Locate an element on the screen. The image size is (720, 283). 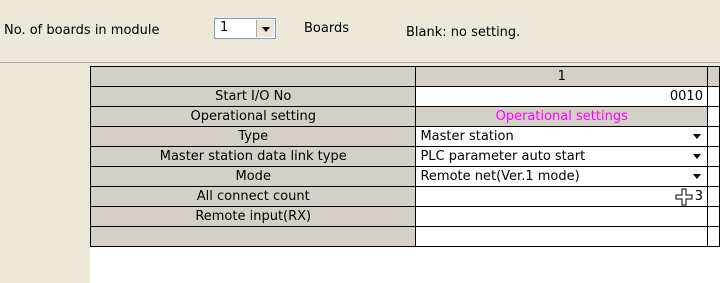
type-value: Master station is located at coordinates (467, 136).